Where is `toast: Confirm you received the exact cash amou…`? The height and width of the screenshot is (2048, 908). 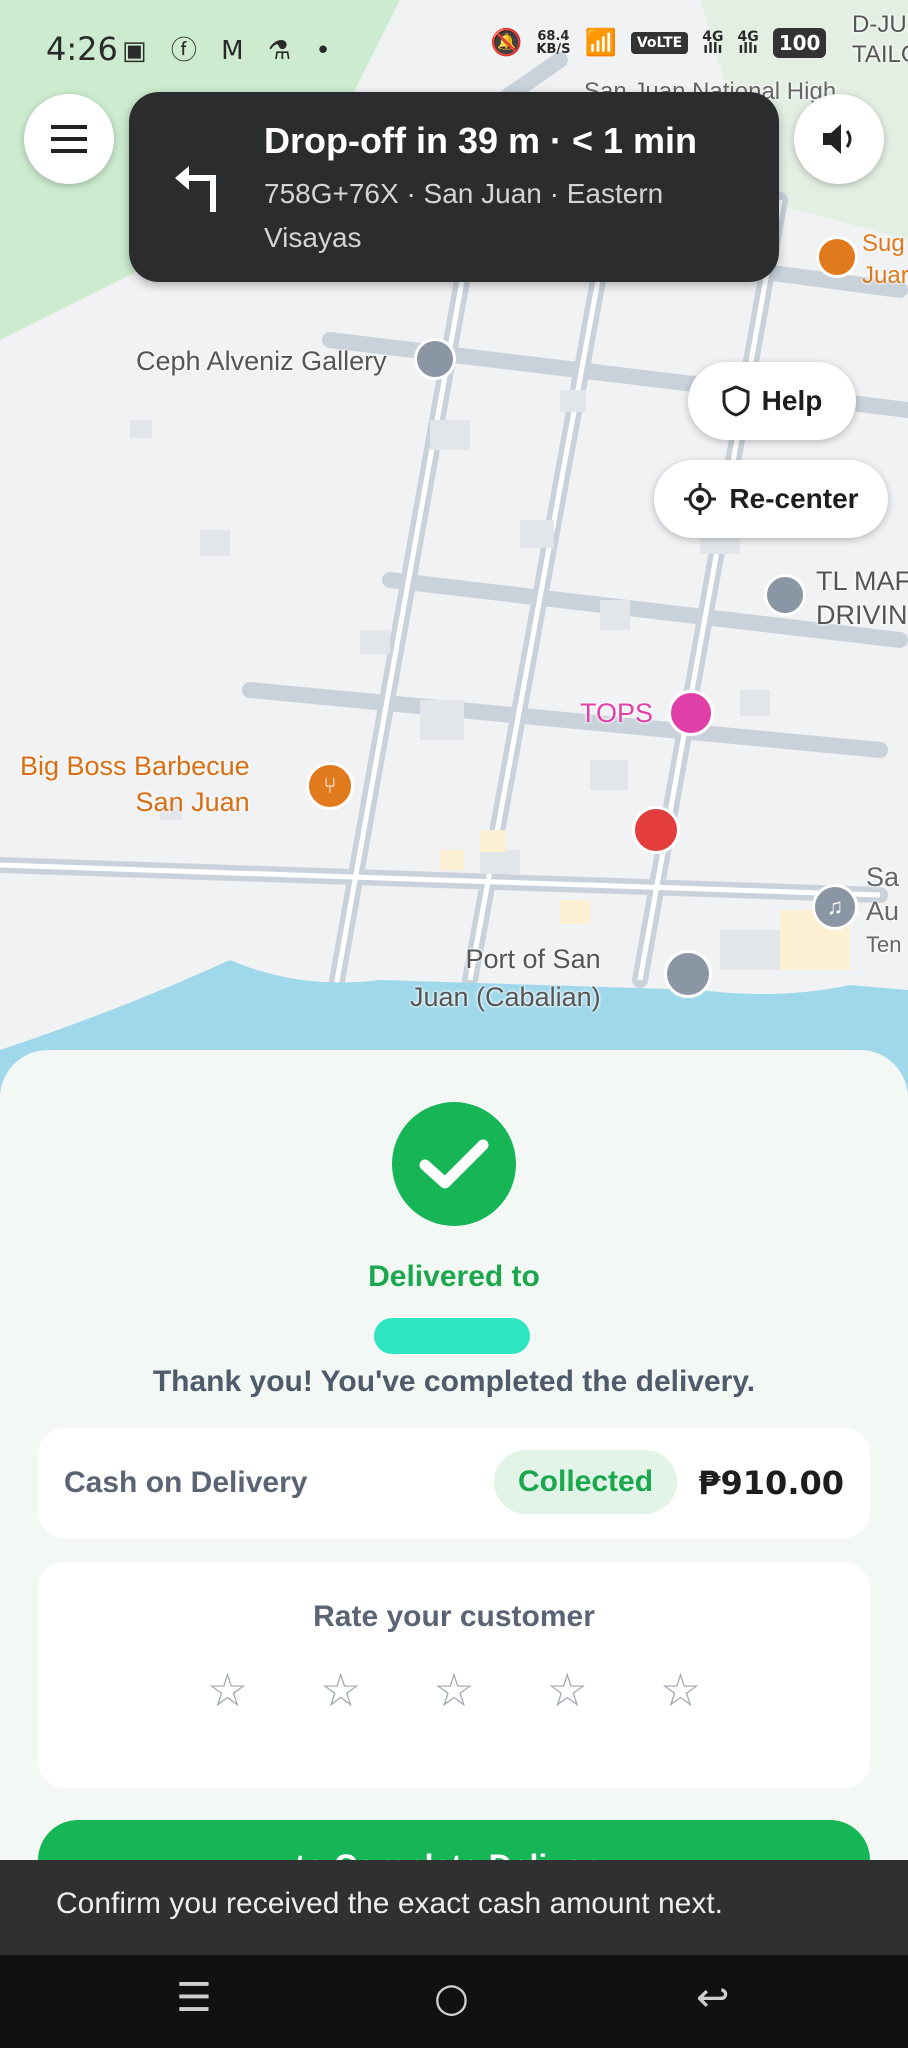 toast: Confirm you received the exact cash amou… is located at coordinates (454, 1907).